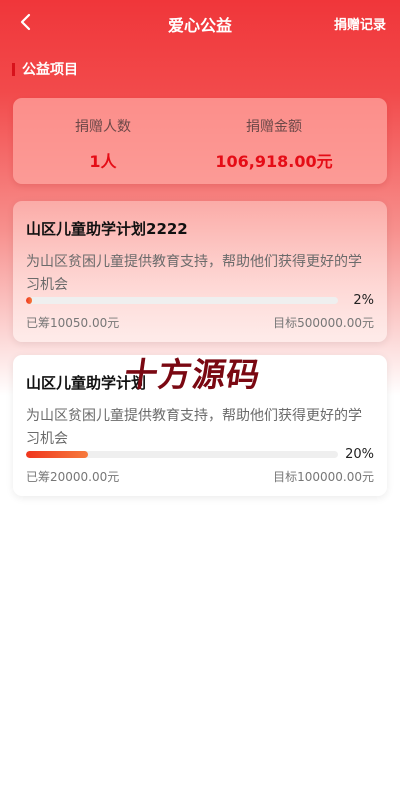 This screenshot has width=400, height=800. What do you see at coordinates (103, 161) in the screenshot?
I see `stat-value-donors: 1人` at bounding box center [103, 161].